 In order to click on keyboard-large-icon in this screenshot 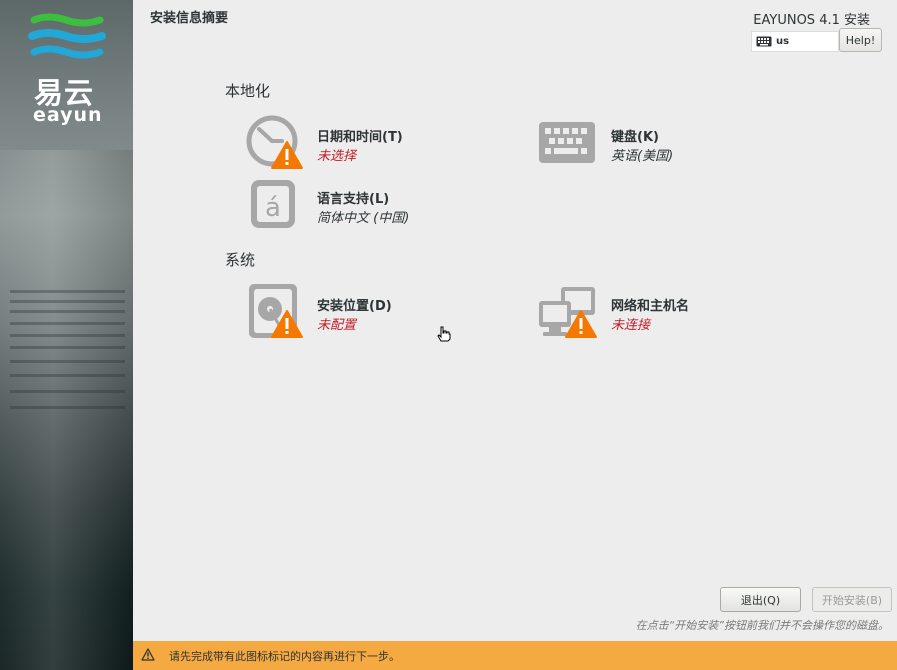, I will do `click(569, 142)`.